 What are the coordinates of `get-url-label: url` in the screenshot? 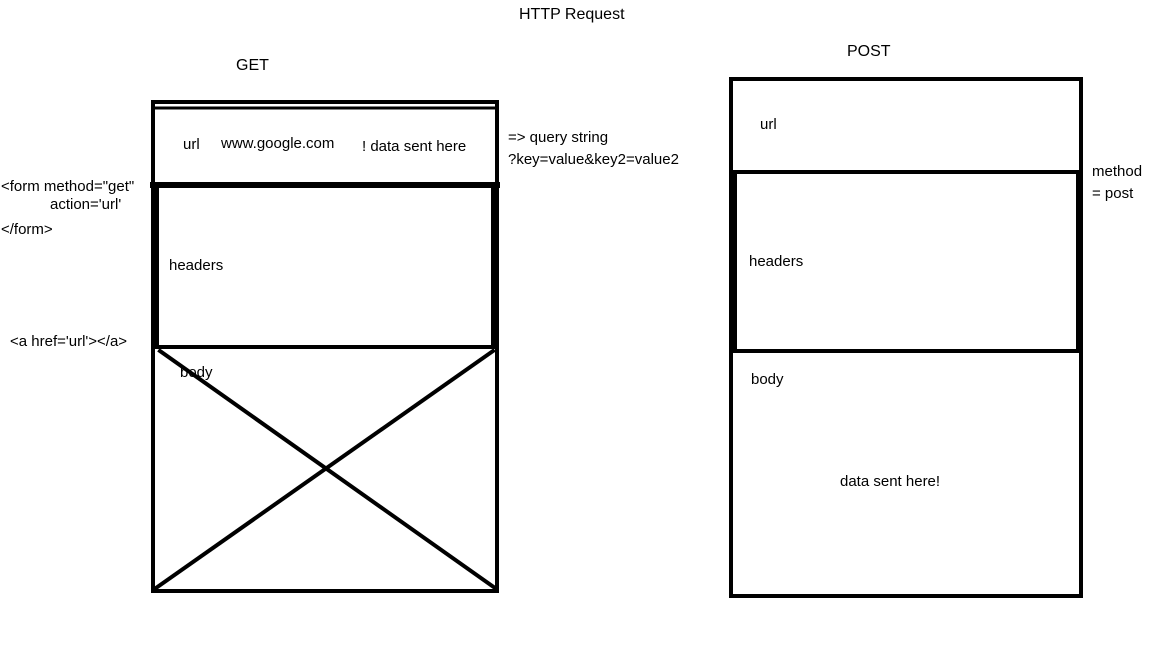 It's located at (191, 144).